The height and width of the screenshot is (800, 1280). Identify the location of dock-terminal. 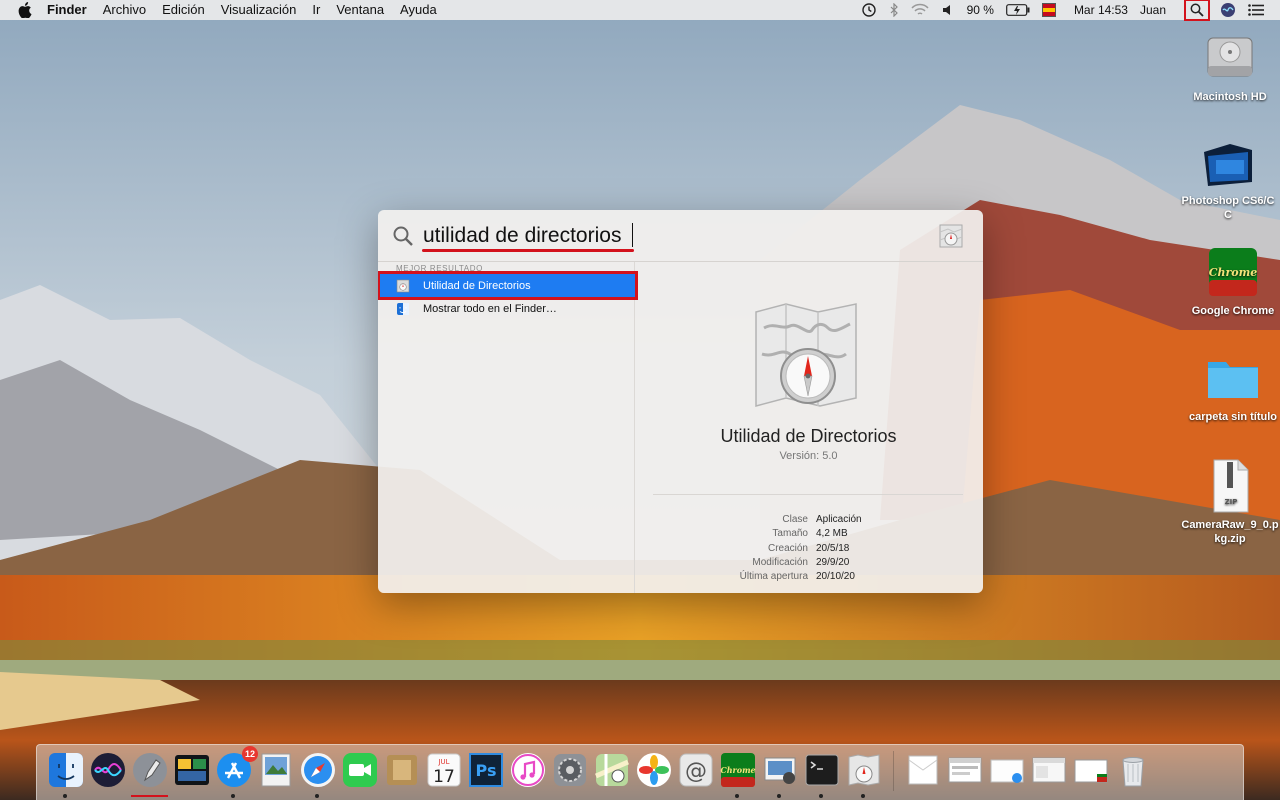
(821, 774).